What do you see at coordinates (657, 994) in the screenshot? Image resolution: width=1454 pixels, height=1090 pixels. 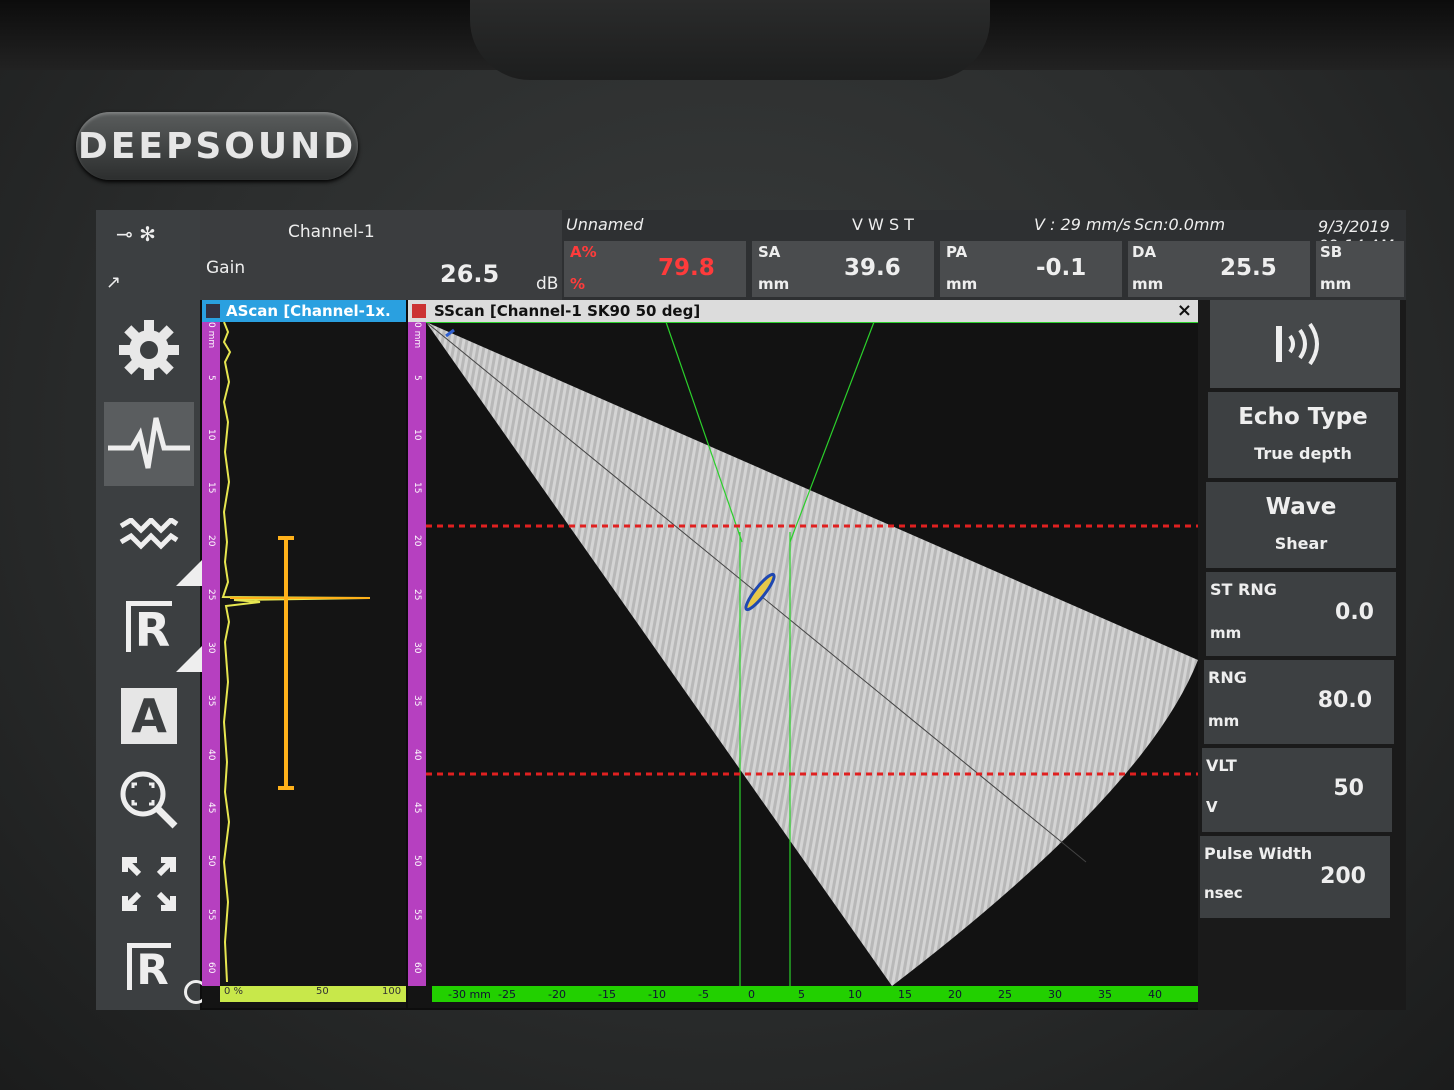 I see `horizontal-tick: -10` at bounding box center [657, 994].